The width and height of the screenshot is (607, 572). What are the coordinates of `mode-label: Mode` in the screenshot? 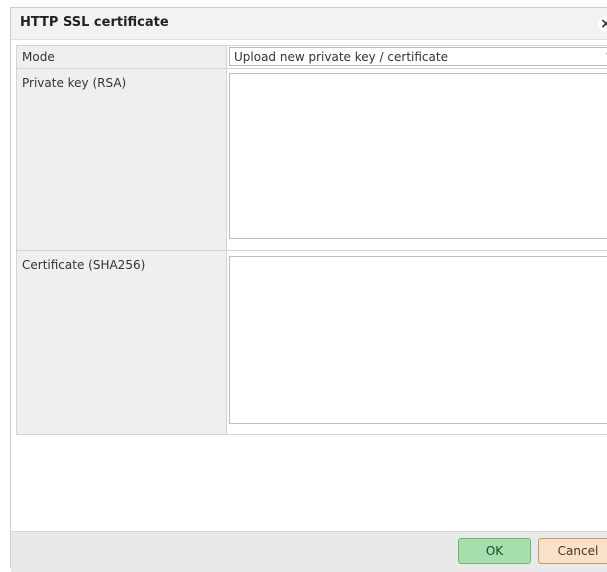 It's located at (122, 57).